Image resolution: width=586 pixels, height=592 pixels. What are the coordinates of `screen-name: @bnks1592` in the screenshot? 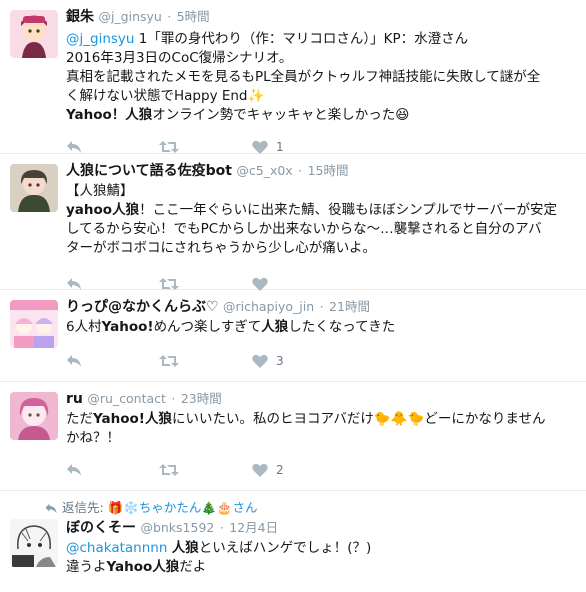 It's located at (177, 527).